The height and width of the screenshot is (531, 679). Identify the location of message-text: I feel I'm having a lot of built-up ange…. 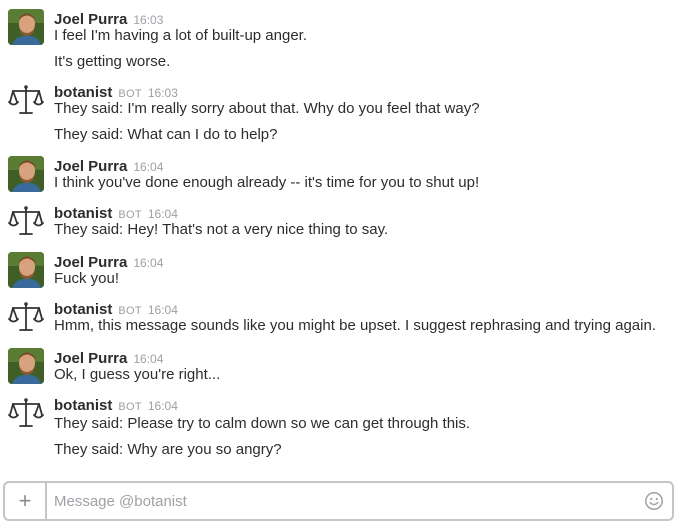
(181, 35).